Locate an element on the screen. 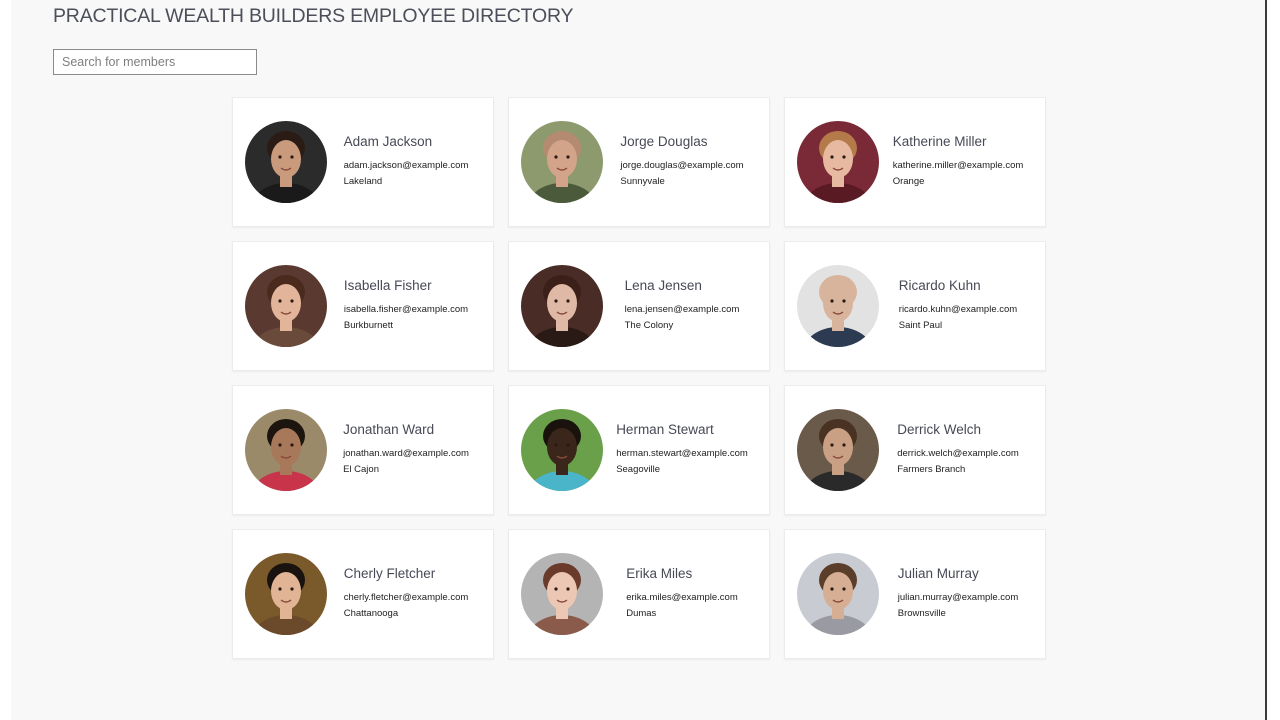 This screenshot has height=720, width=1280. window-edge is located at coordinates (1266, 360).